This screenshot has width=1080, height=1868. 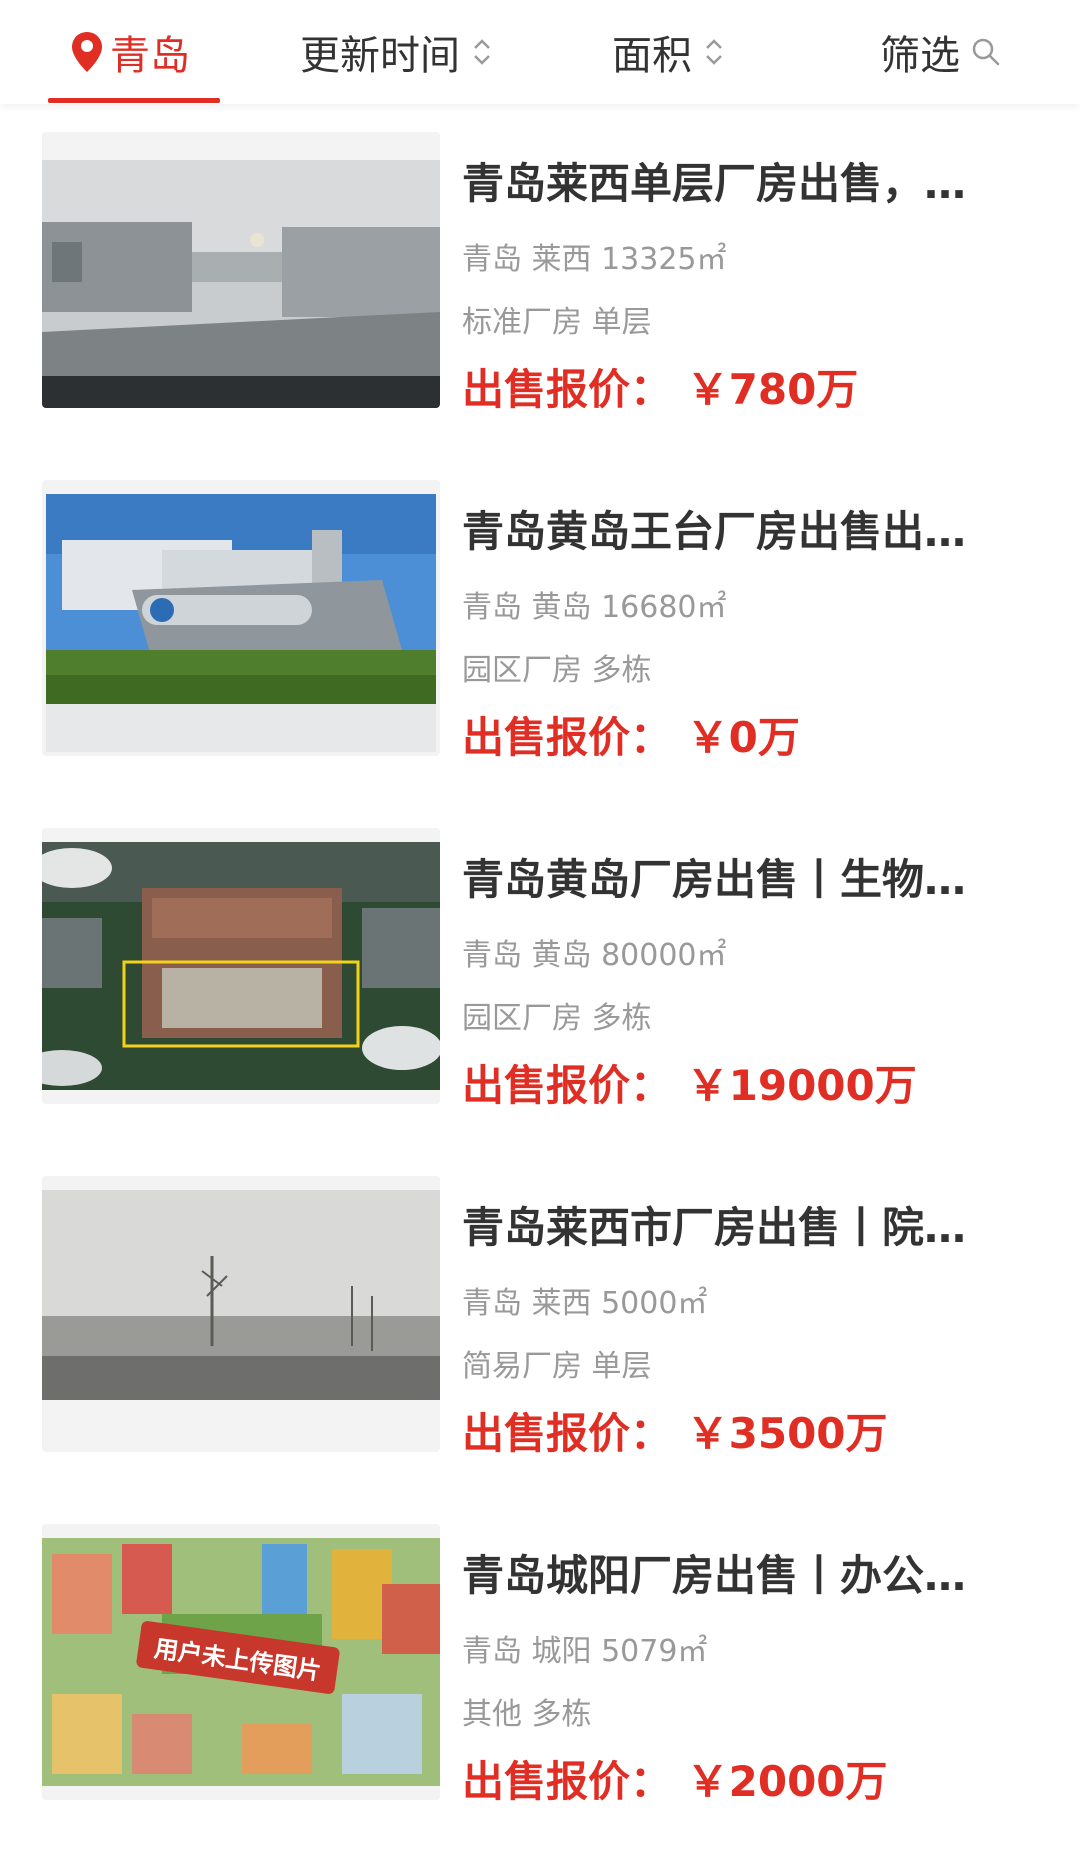 I want to click on sort-by-area: 面积, so click(x=669, y=52).